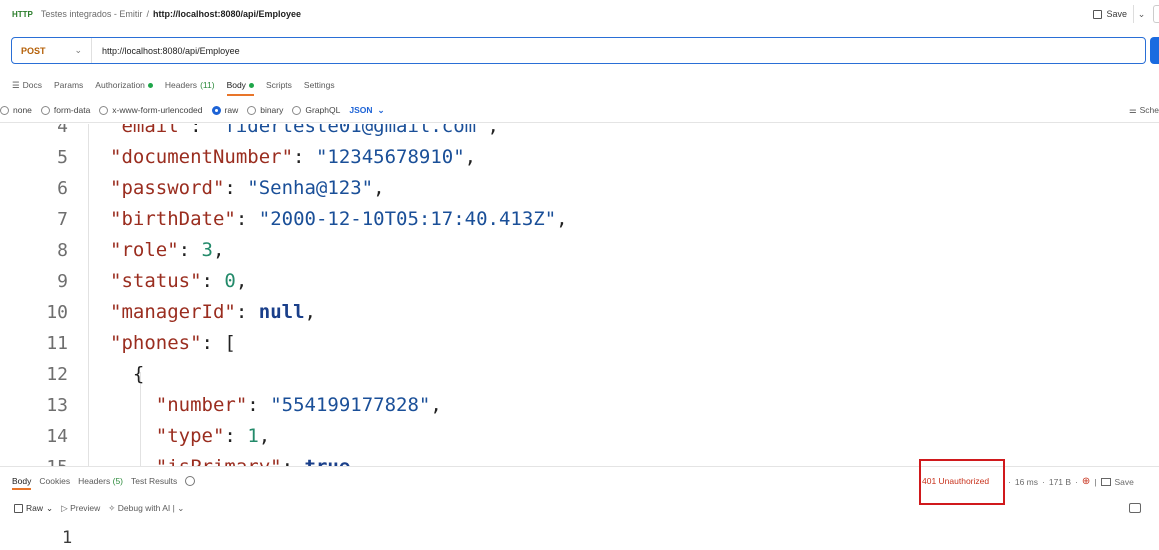  Describe the element at coordinates (33, 50) in the screenshot. I see `method-label: POST` at that location.